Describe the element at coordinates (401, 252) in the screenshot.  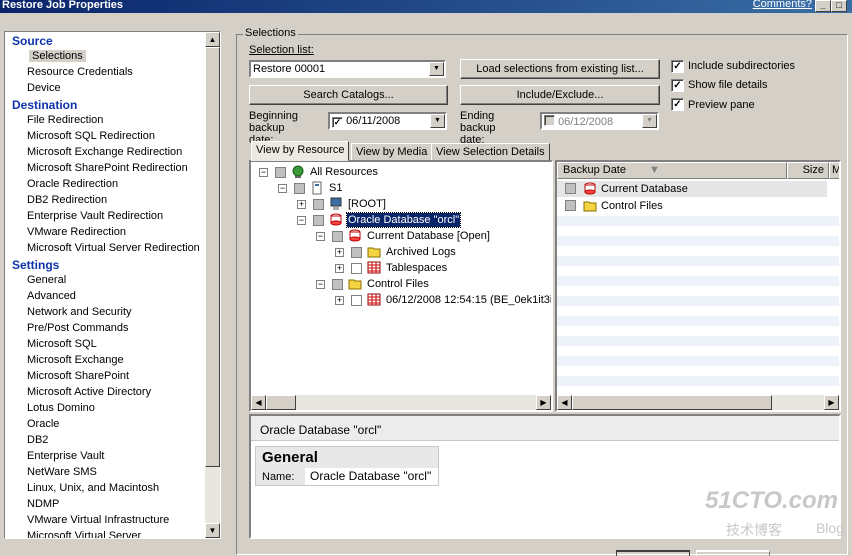
I see `tree-node: + Archived Logs` at that location.